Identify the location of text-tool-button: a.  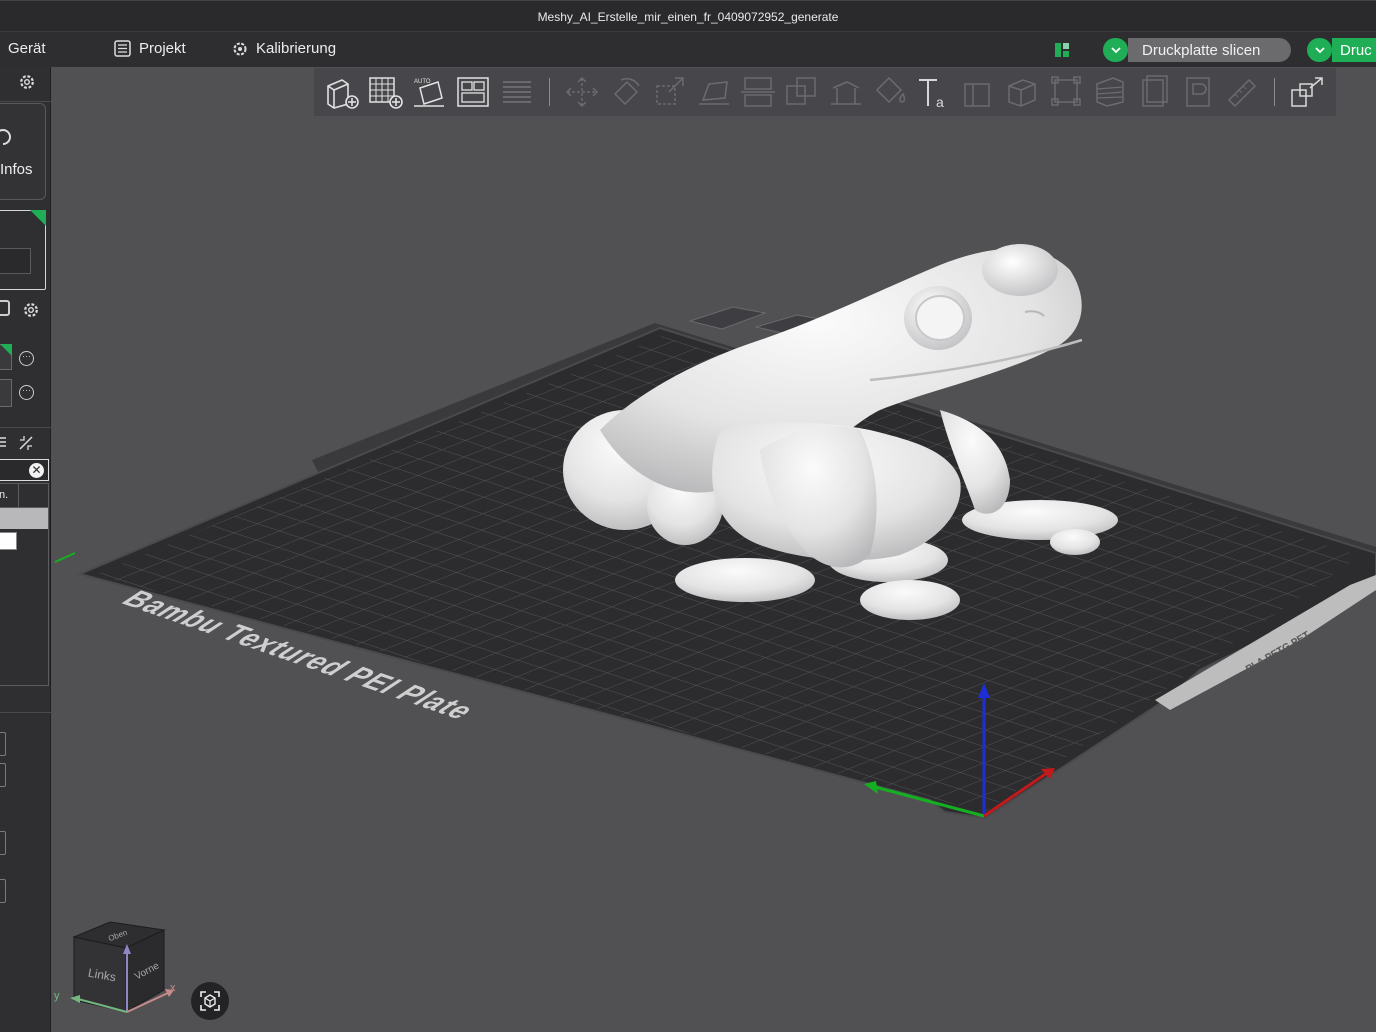
(934, 92).